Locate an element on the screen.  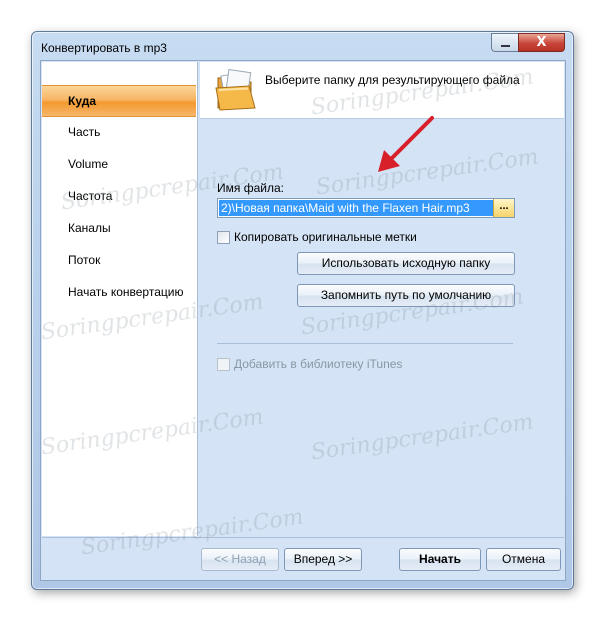
copy-tags-checkbox is located at coordinates (223, 237).